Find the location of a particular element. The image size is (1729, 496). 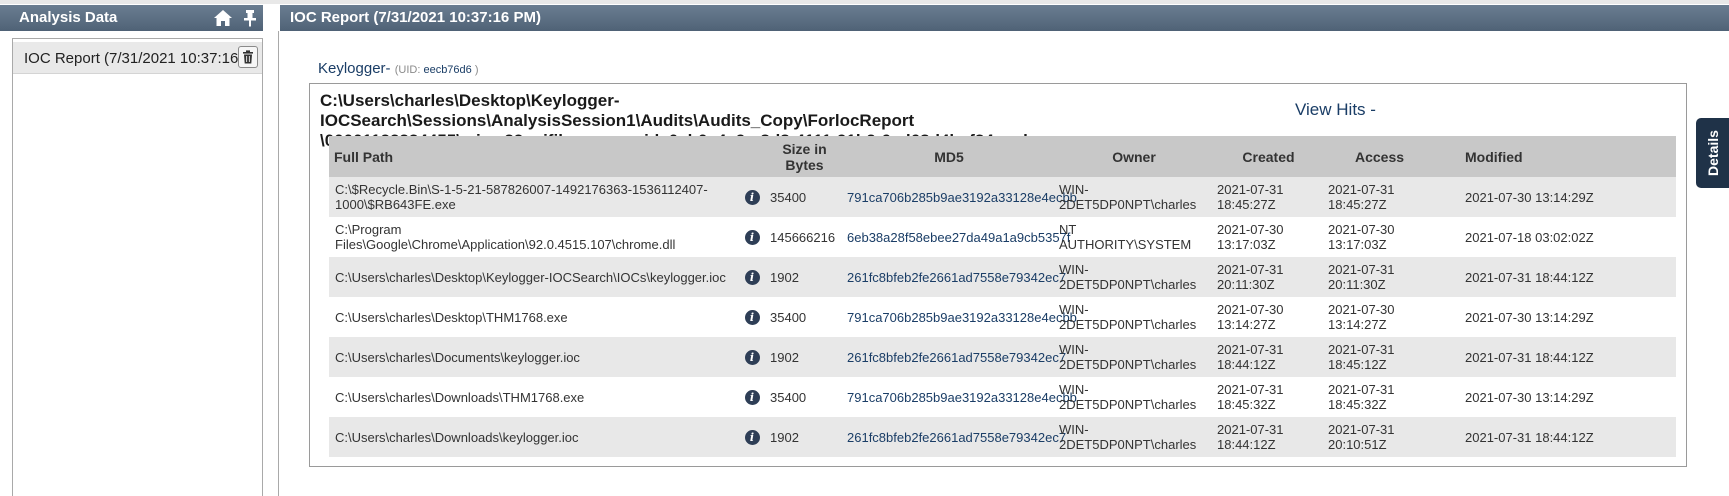

details-tab: Details is located at coordinates (1712, 153).